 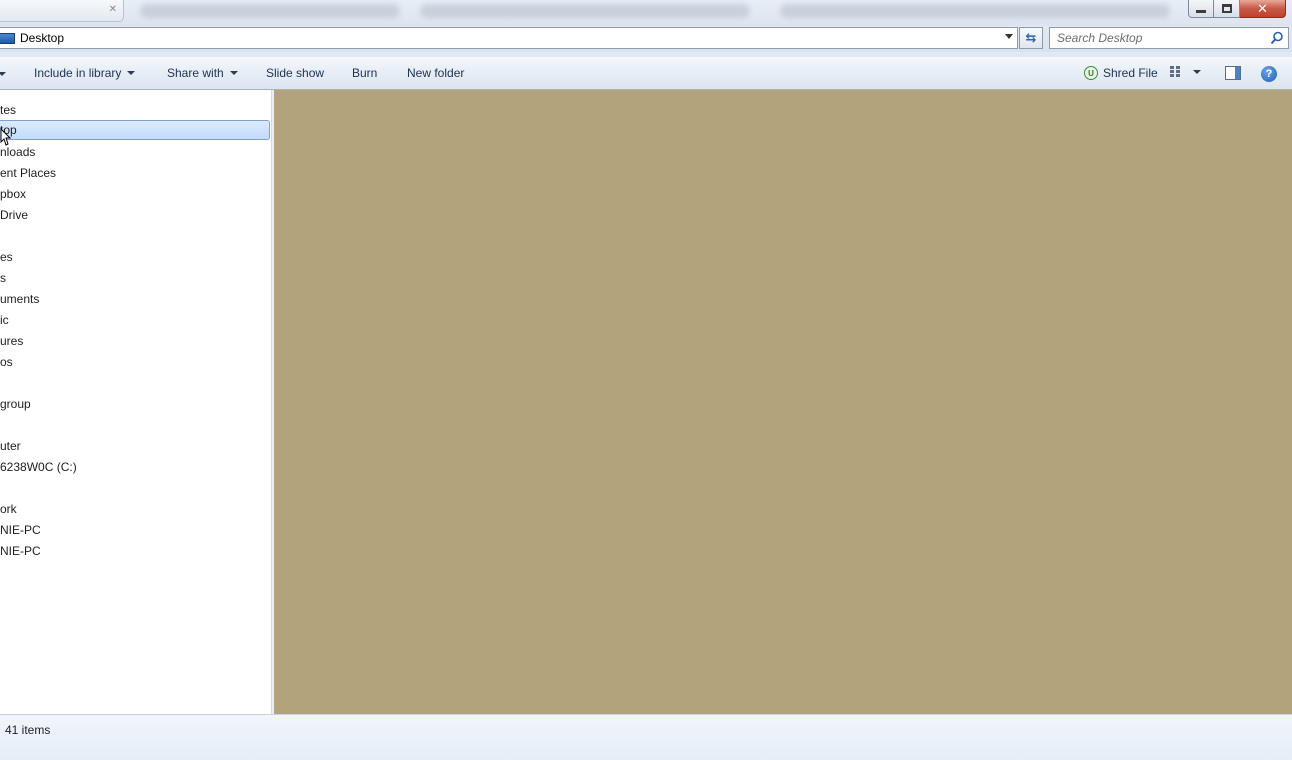 I want to click on minimize-button, so click(x=1201, y=9).